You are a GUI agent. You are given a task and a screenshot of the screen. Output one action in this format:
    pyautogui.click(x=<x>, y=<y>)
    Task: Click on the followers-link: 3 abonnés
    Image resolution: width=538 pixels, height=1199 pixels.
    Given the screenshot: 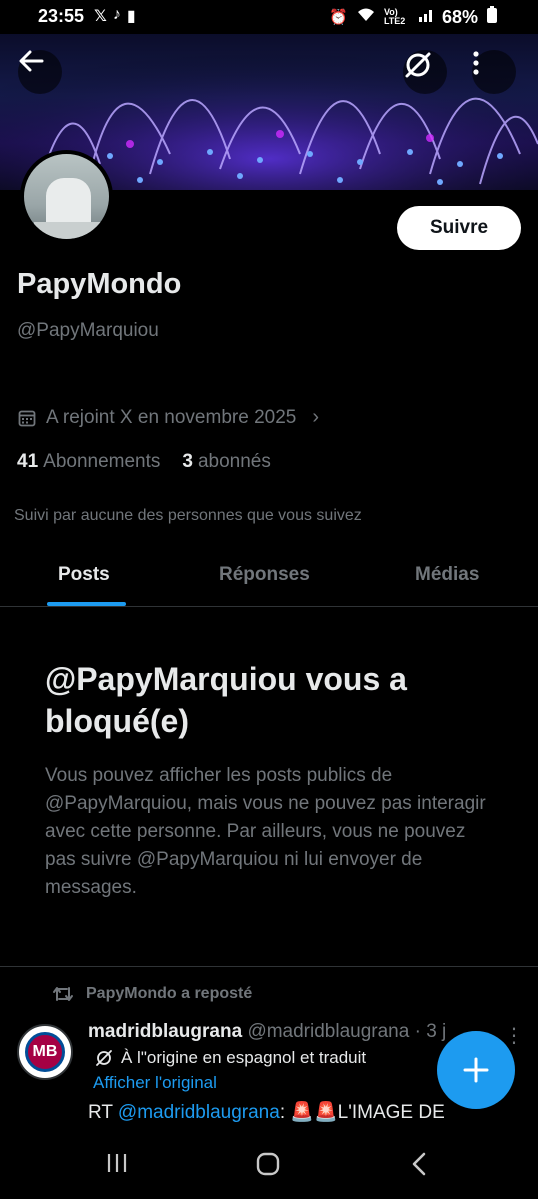 What is the action you would take?
    pyautogui.click(x=226, y=462)
    